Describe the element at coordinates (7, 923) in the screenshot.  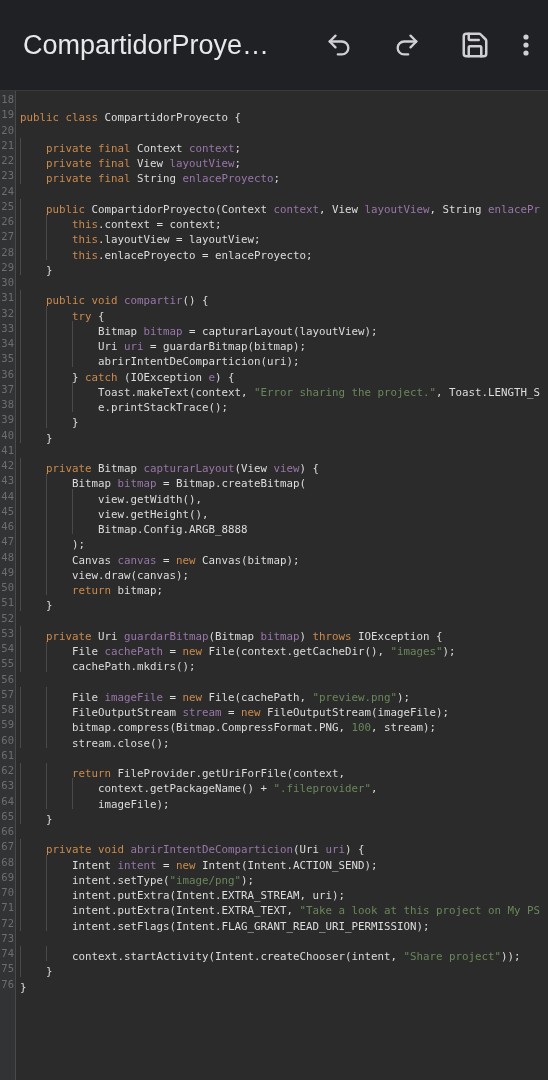
I see `line-number: 72` at that location.